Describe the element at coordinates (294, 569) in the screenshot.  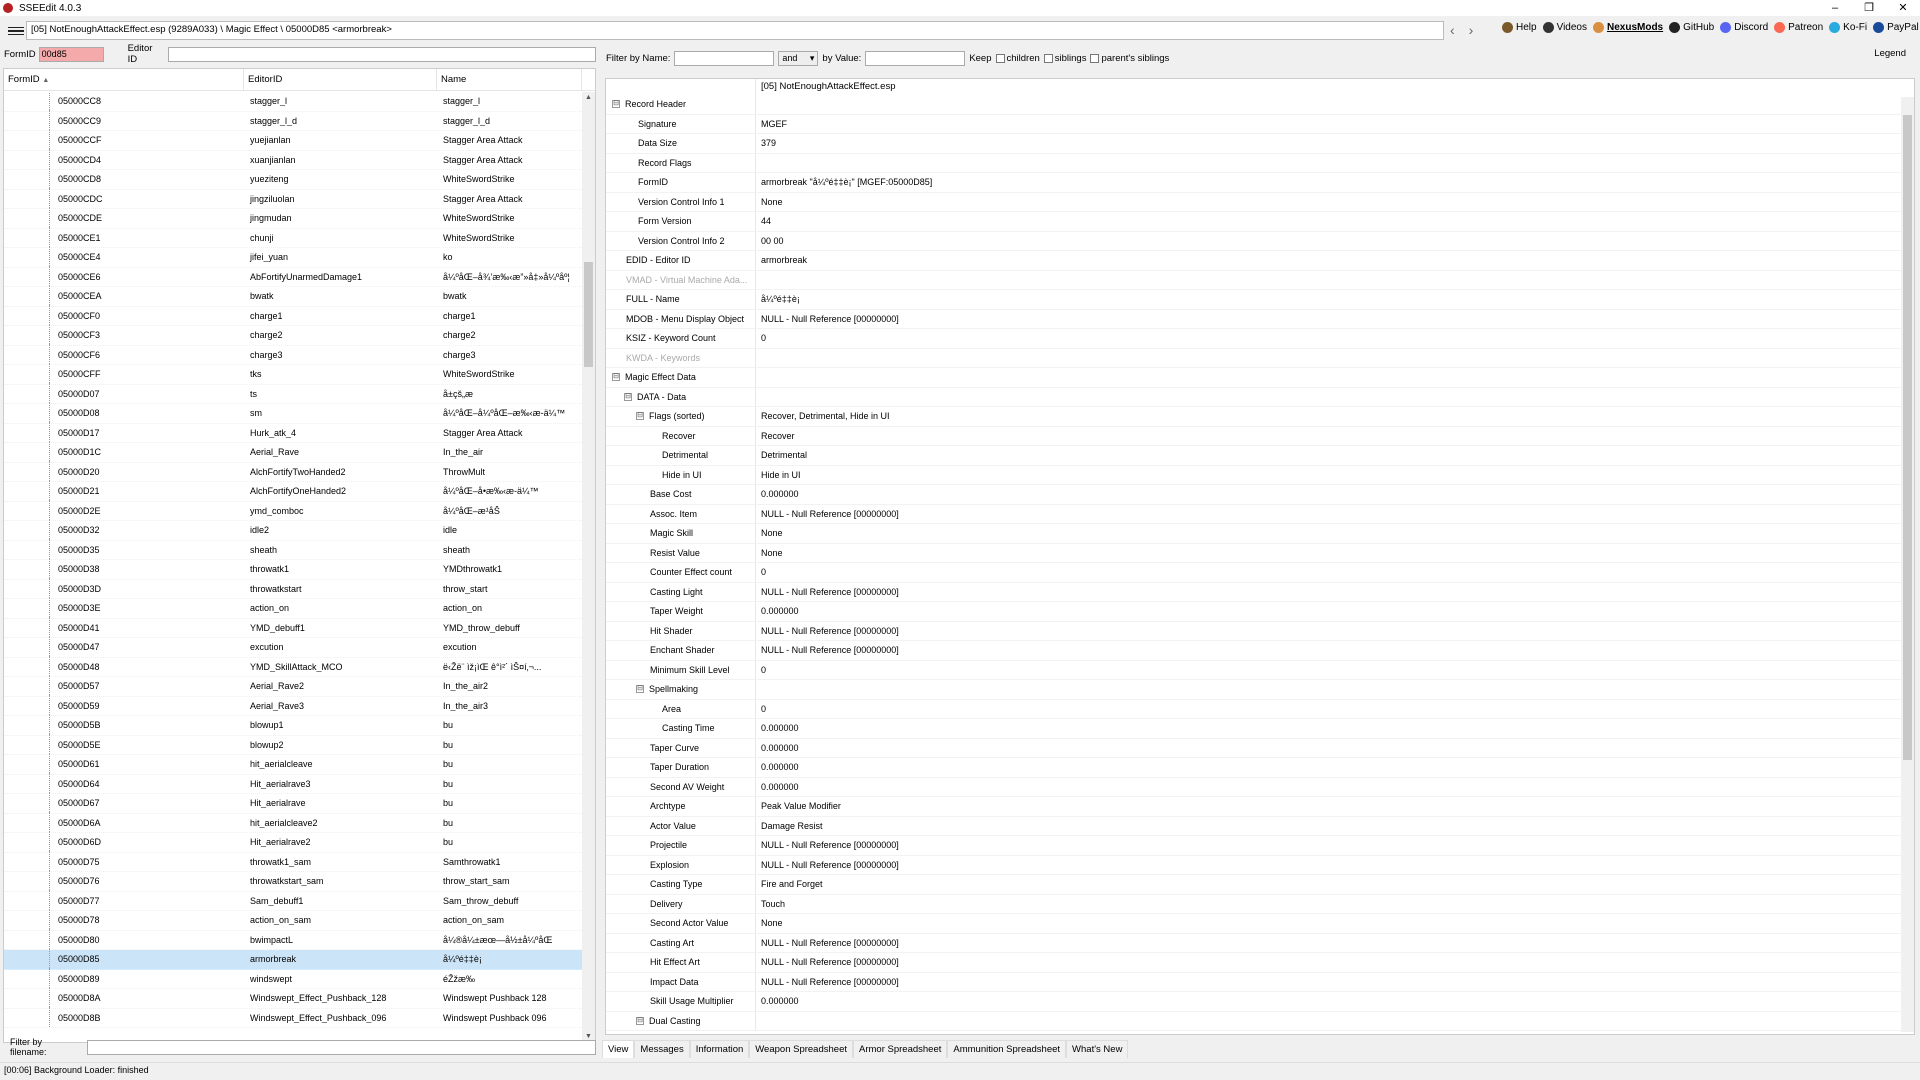
I see `table-row: 05000D38 throwatk1 YMDthrowatk1` at that location.